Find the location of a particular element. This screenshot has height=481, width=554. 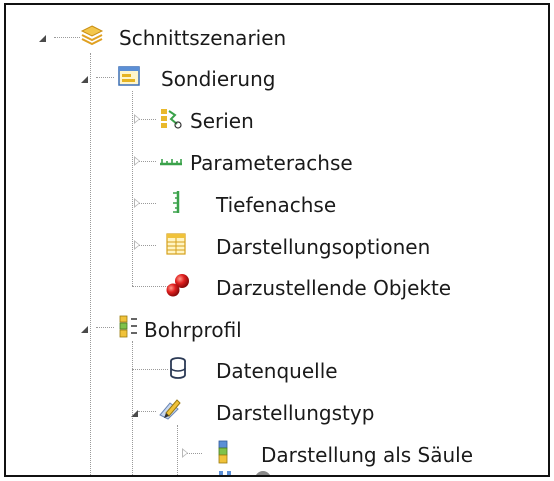

column-bar-icon is located at coordinates (223, 452).